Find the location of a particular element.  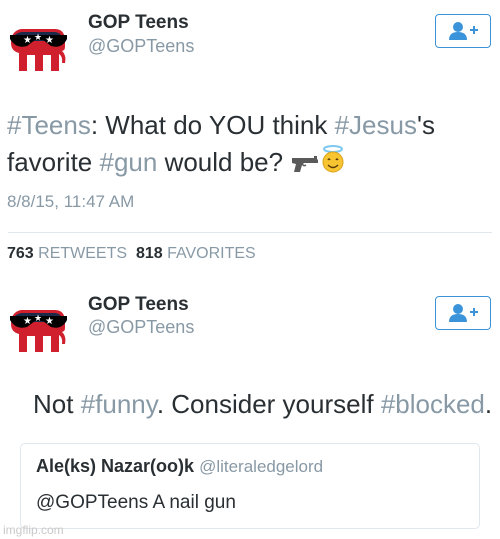

angel-emoji-icon is located at coordinates (333, 164).